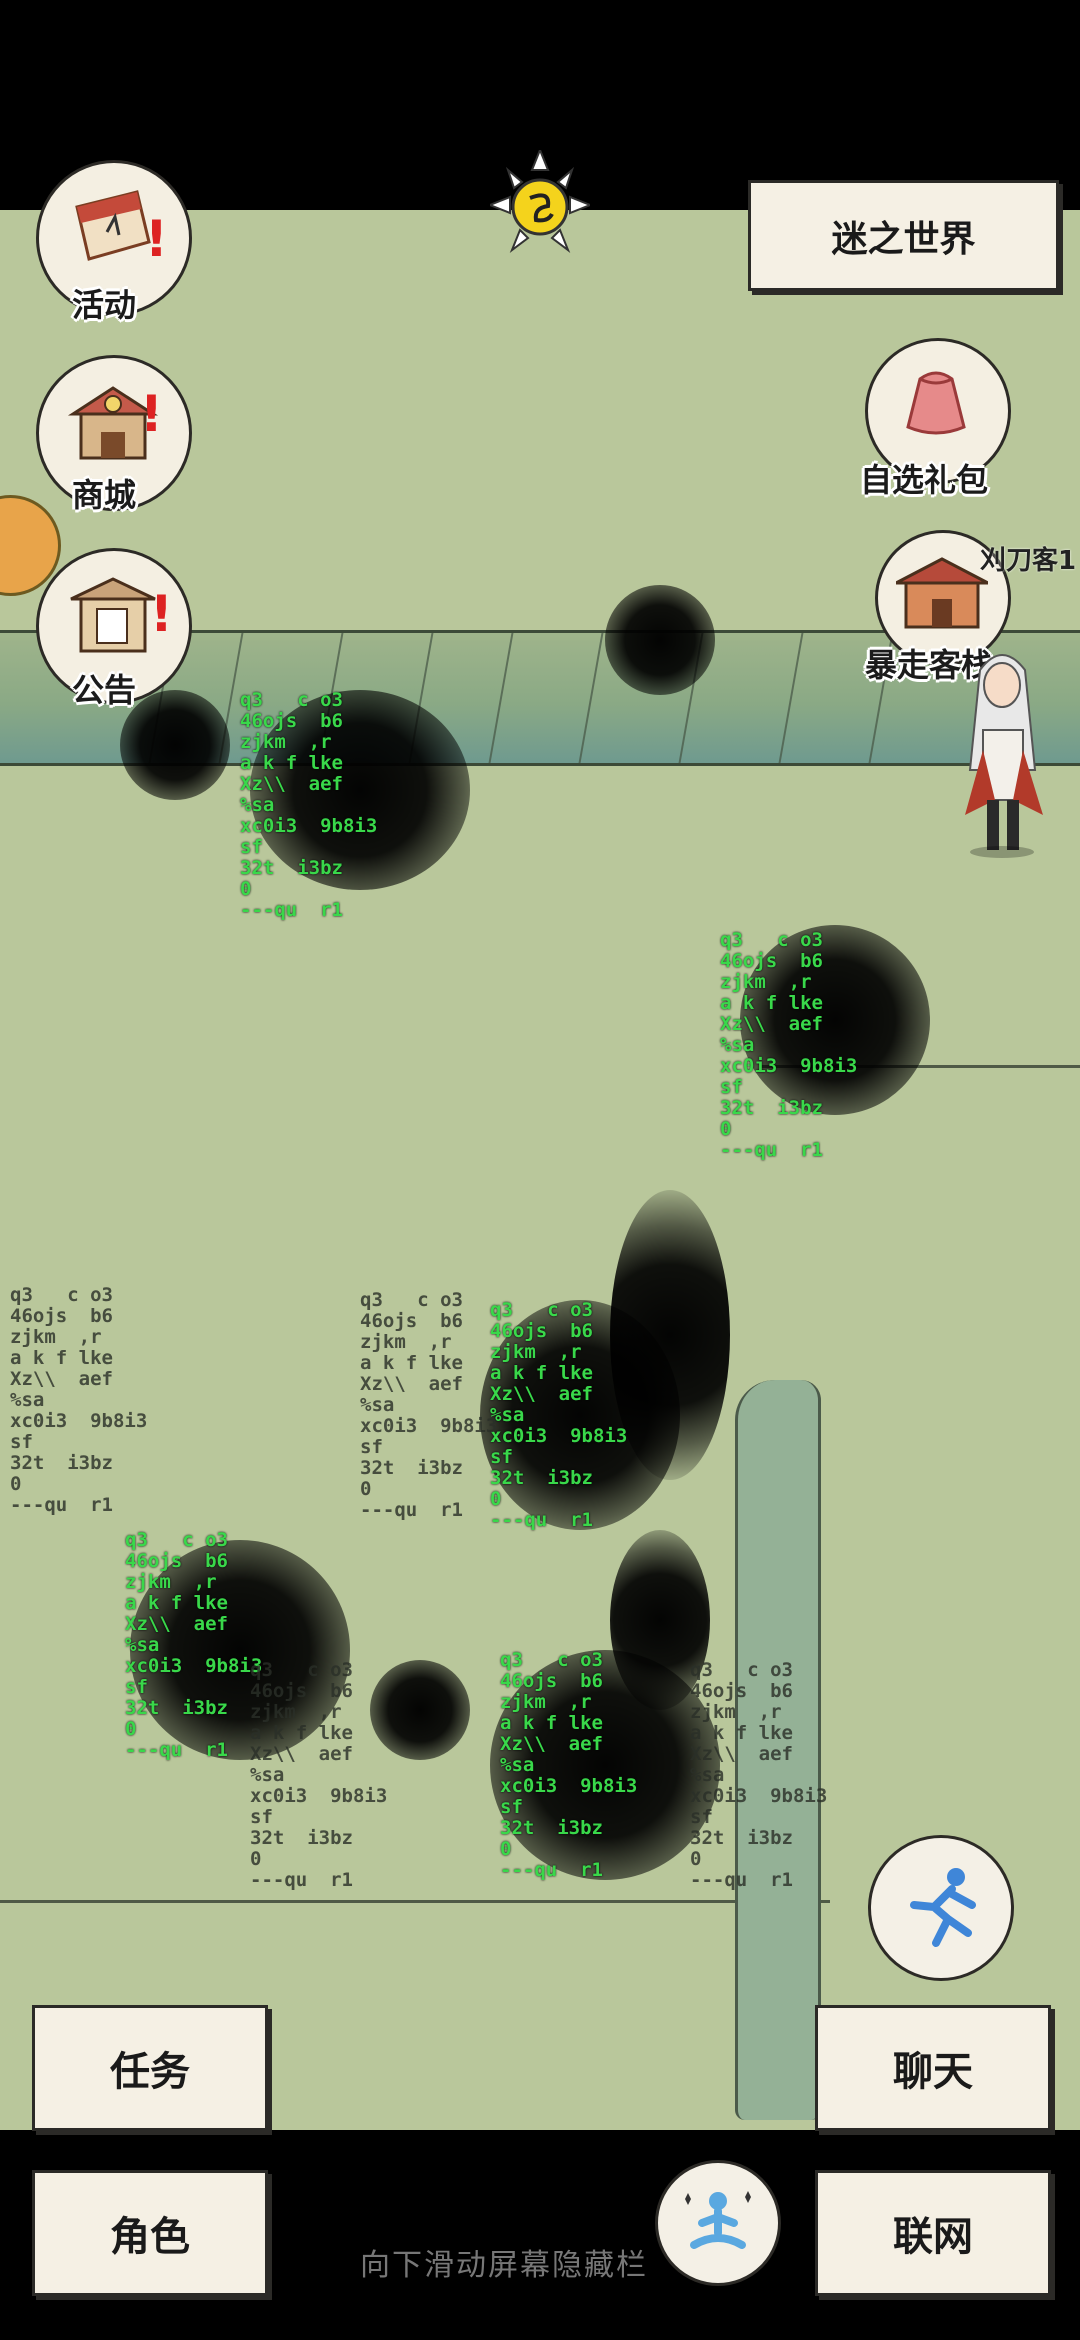  I want to click on notice-label: 公告, so click(104, 690).